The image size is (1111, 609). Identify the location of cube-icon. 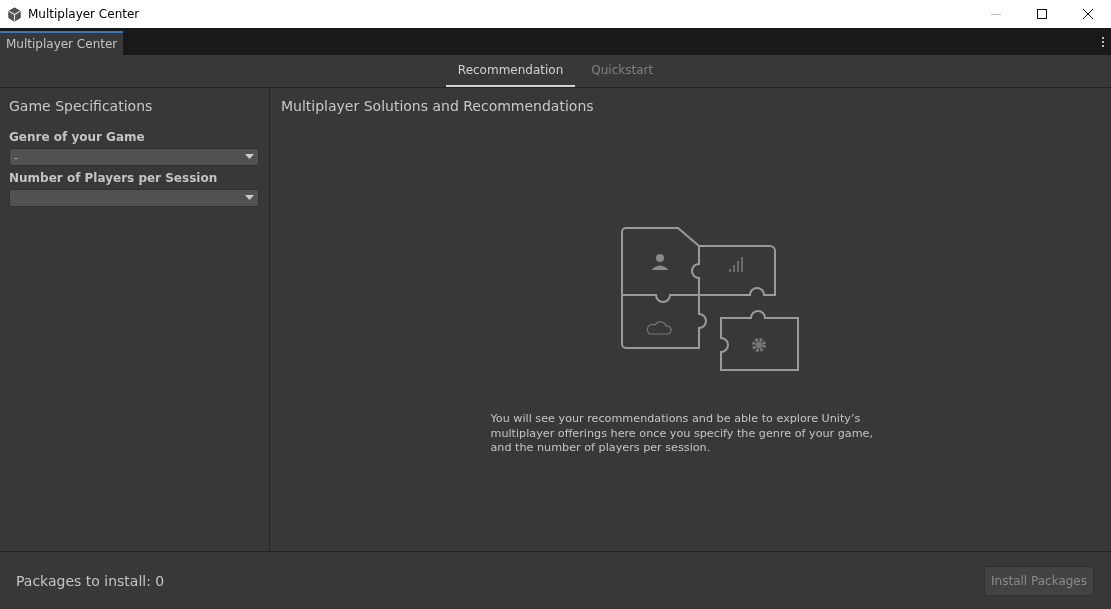
(14, 14).